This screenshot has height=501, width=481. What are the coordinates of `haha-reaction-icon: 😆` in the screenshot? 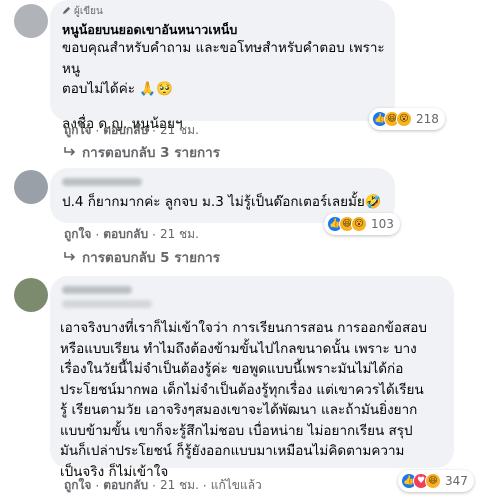 It's located at (433, 481).